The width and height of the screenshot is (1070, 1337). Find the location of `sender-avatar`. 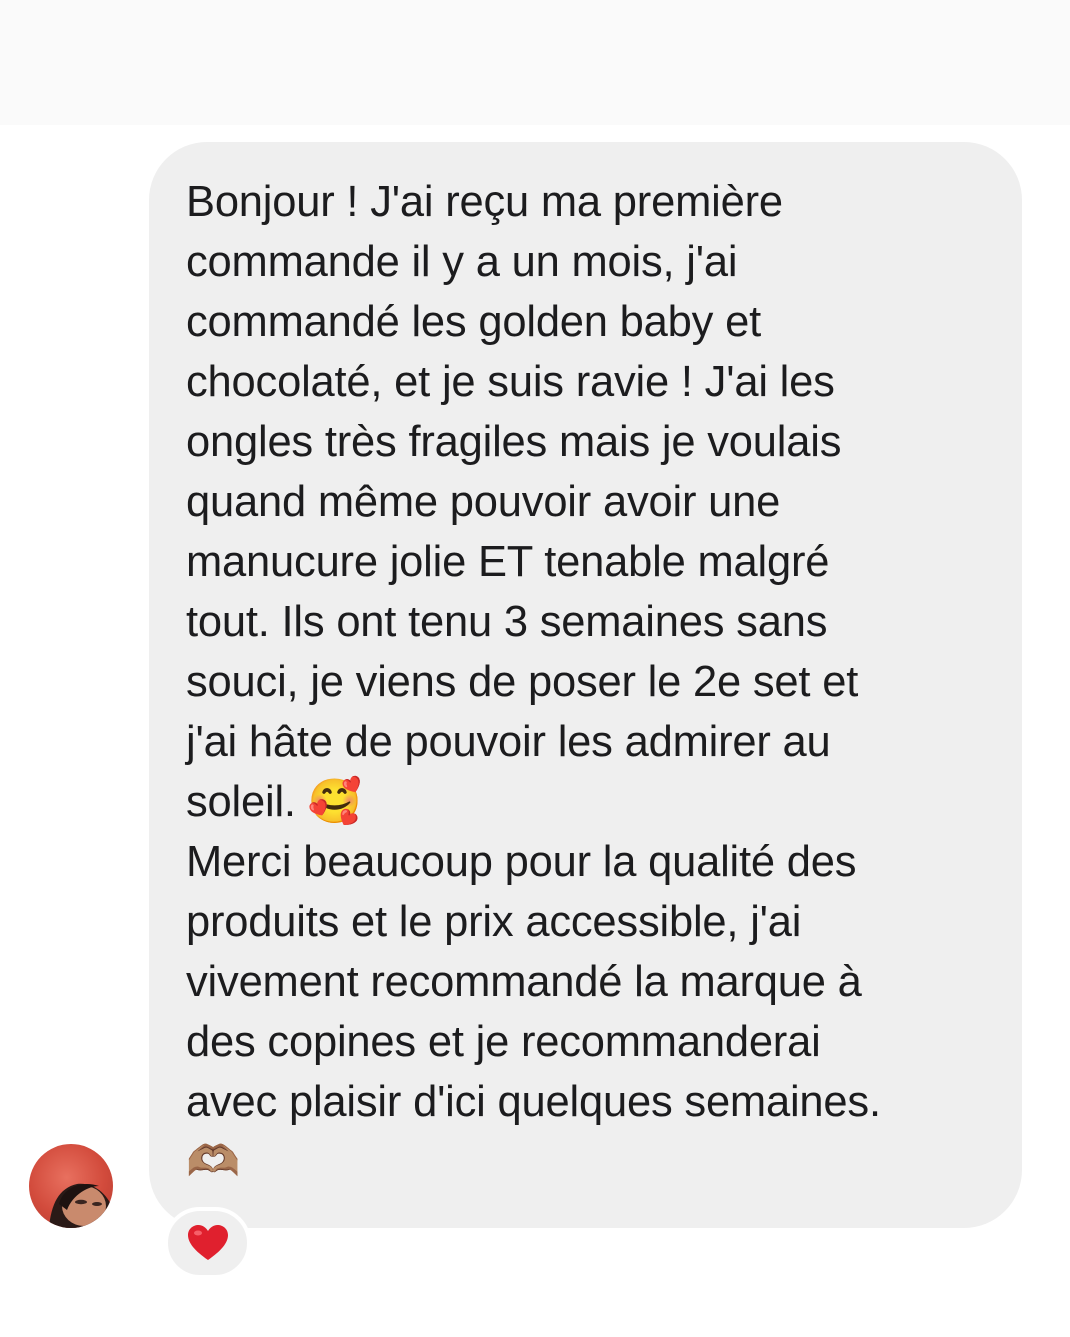

sender-avatar is located at coordinates (71, 1186).